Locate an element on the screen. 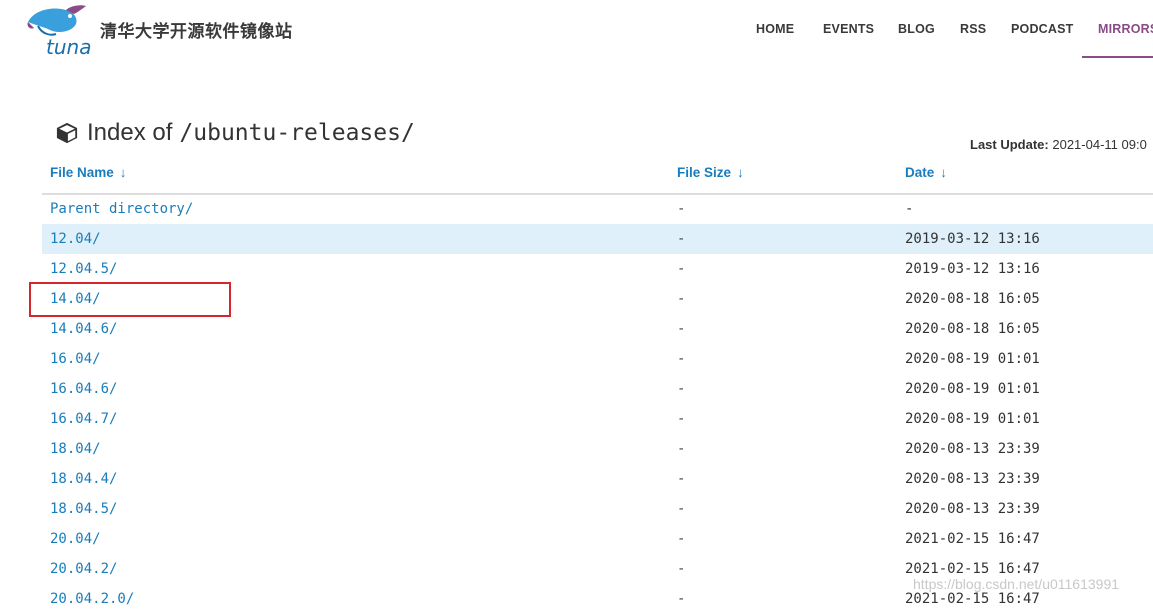 Image resolution: width=1153 pixels, height=614 pixels. nav-podcast: PODCAST is located at coordinates (1042, 29).